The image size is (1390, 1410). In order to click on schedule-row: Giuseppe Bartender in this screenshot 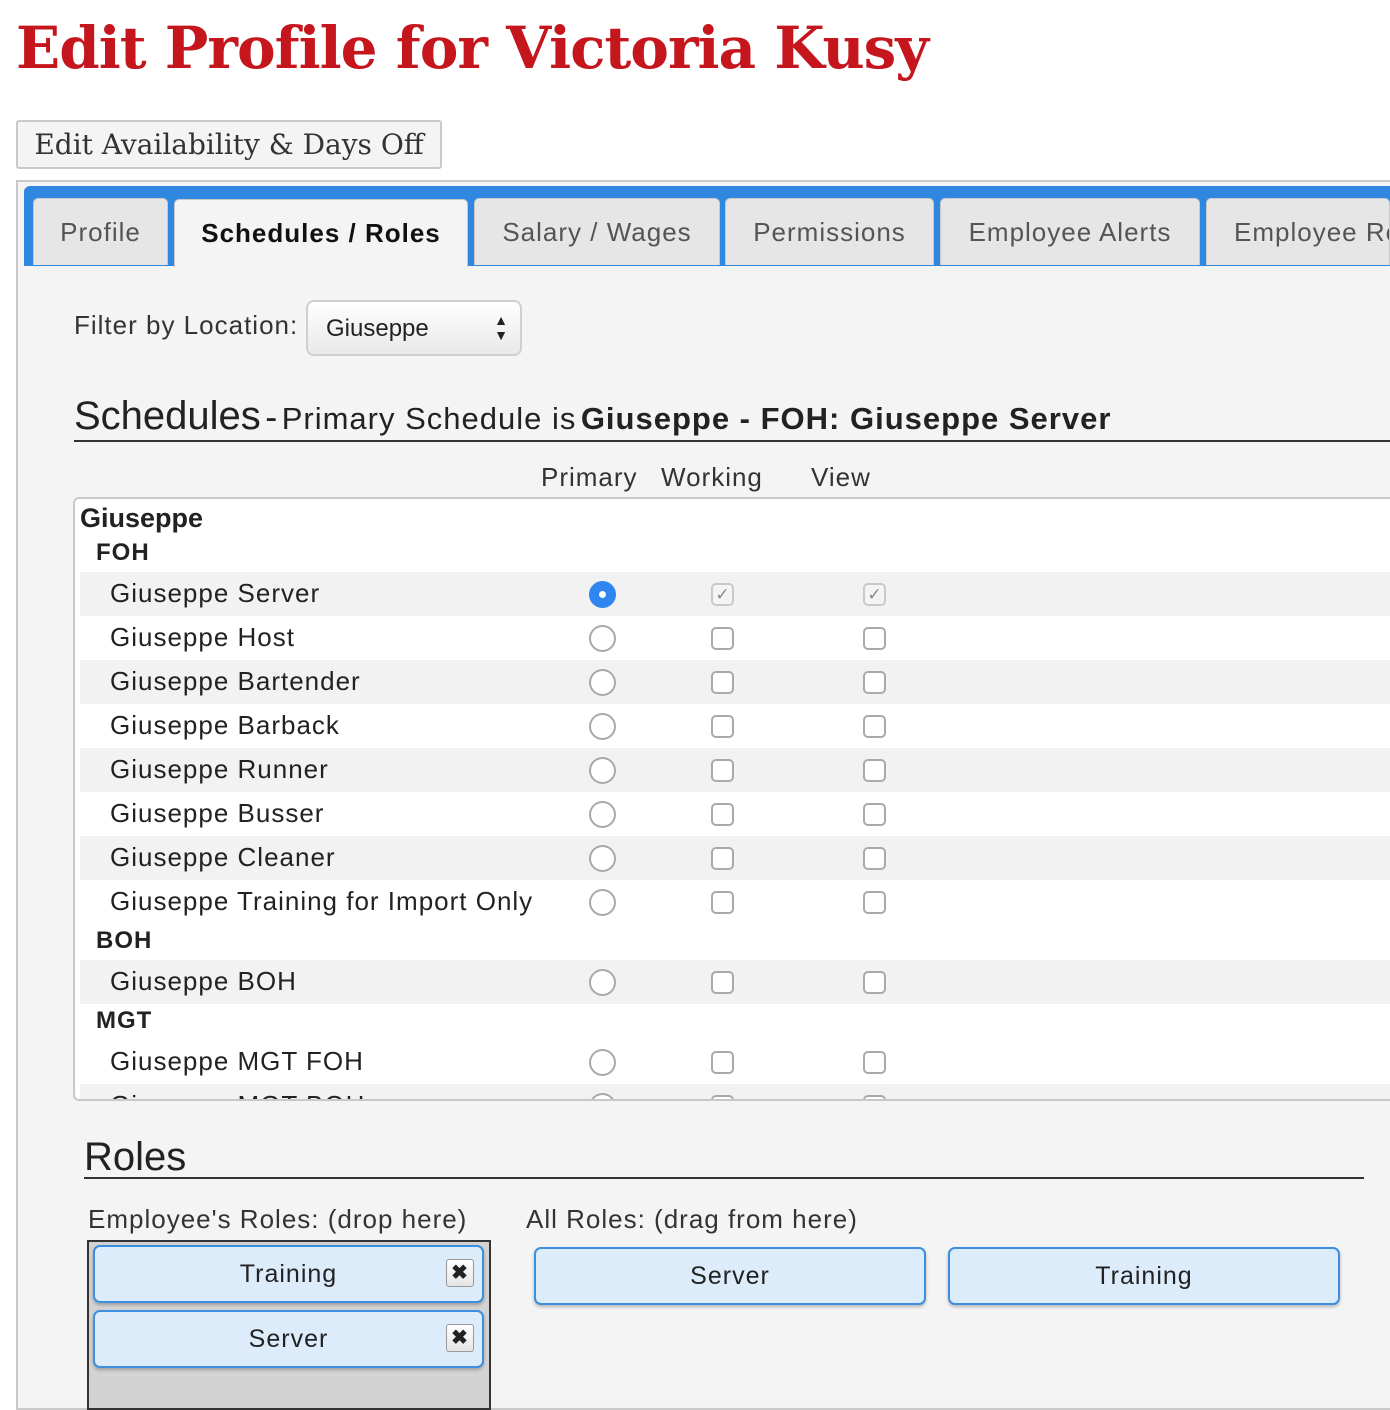, I will do `click(735, 682)`.